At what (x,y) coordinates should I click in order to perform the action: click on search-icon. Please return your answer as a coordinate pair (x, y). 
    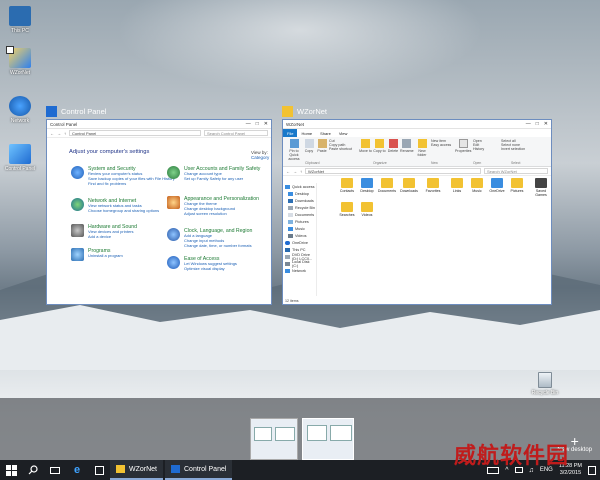
    Looking at the image, I should click on (33, 470).